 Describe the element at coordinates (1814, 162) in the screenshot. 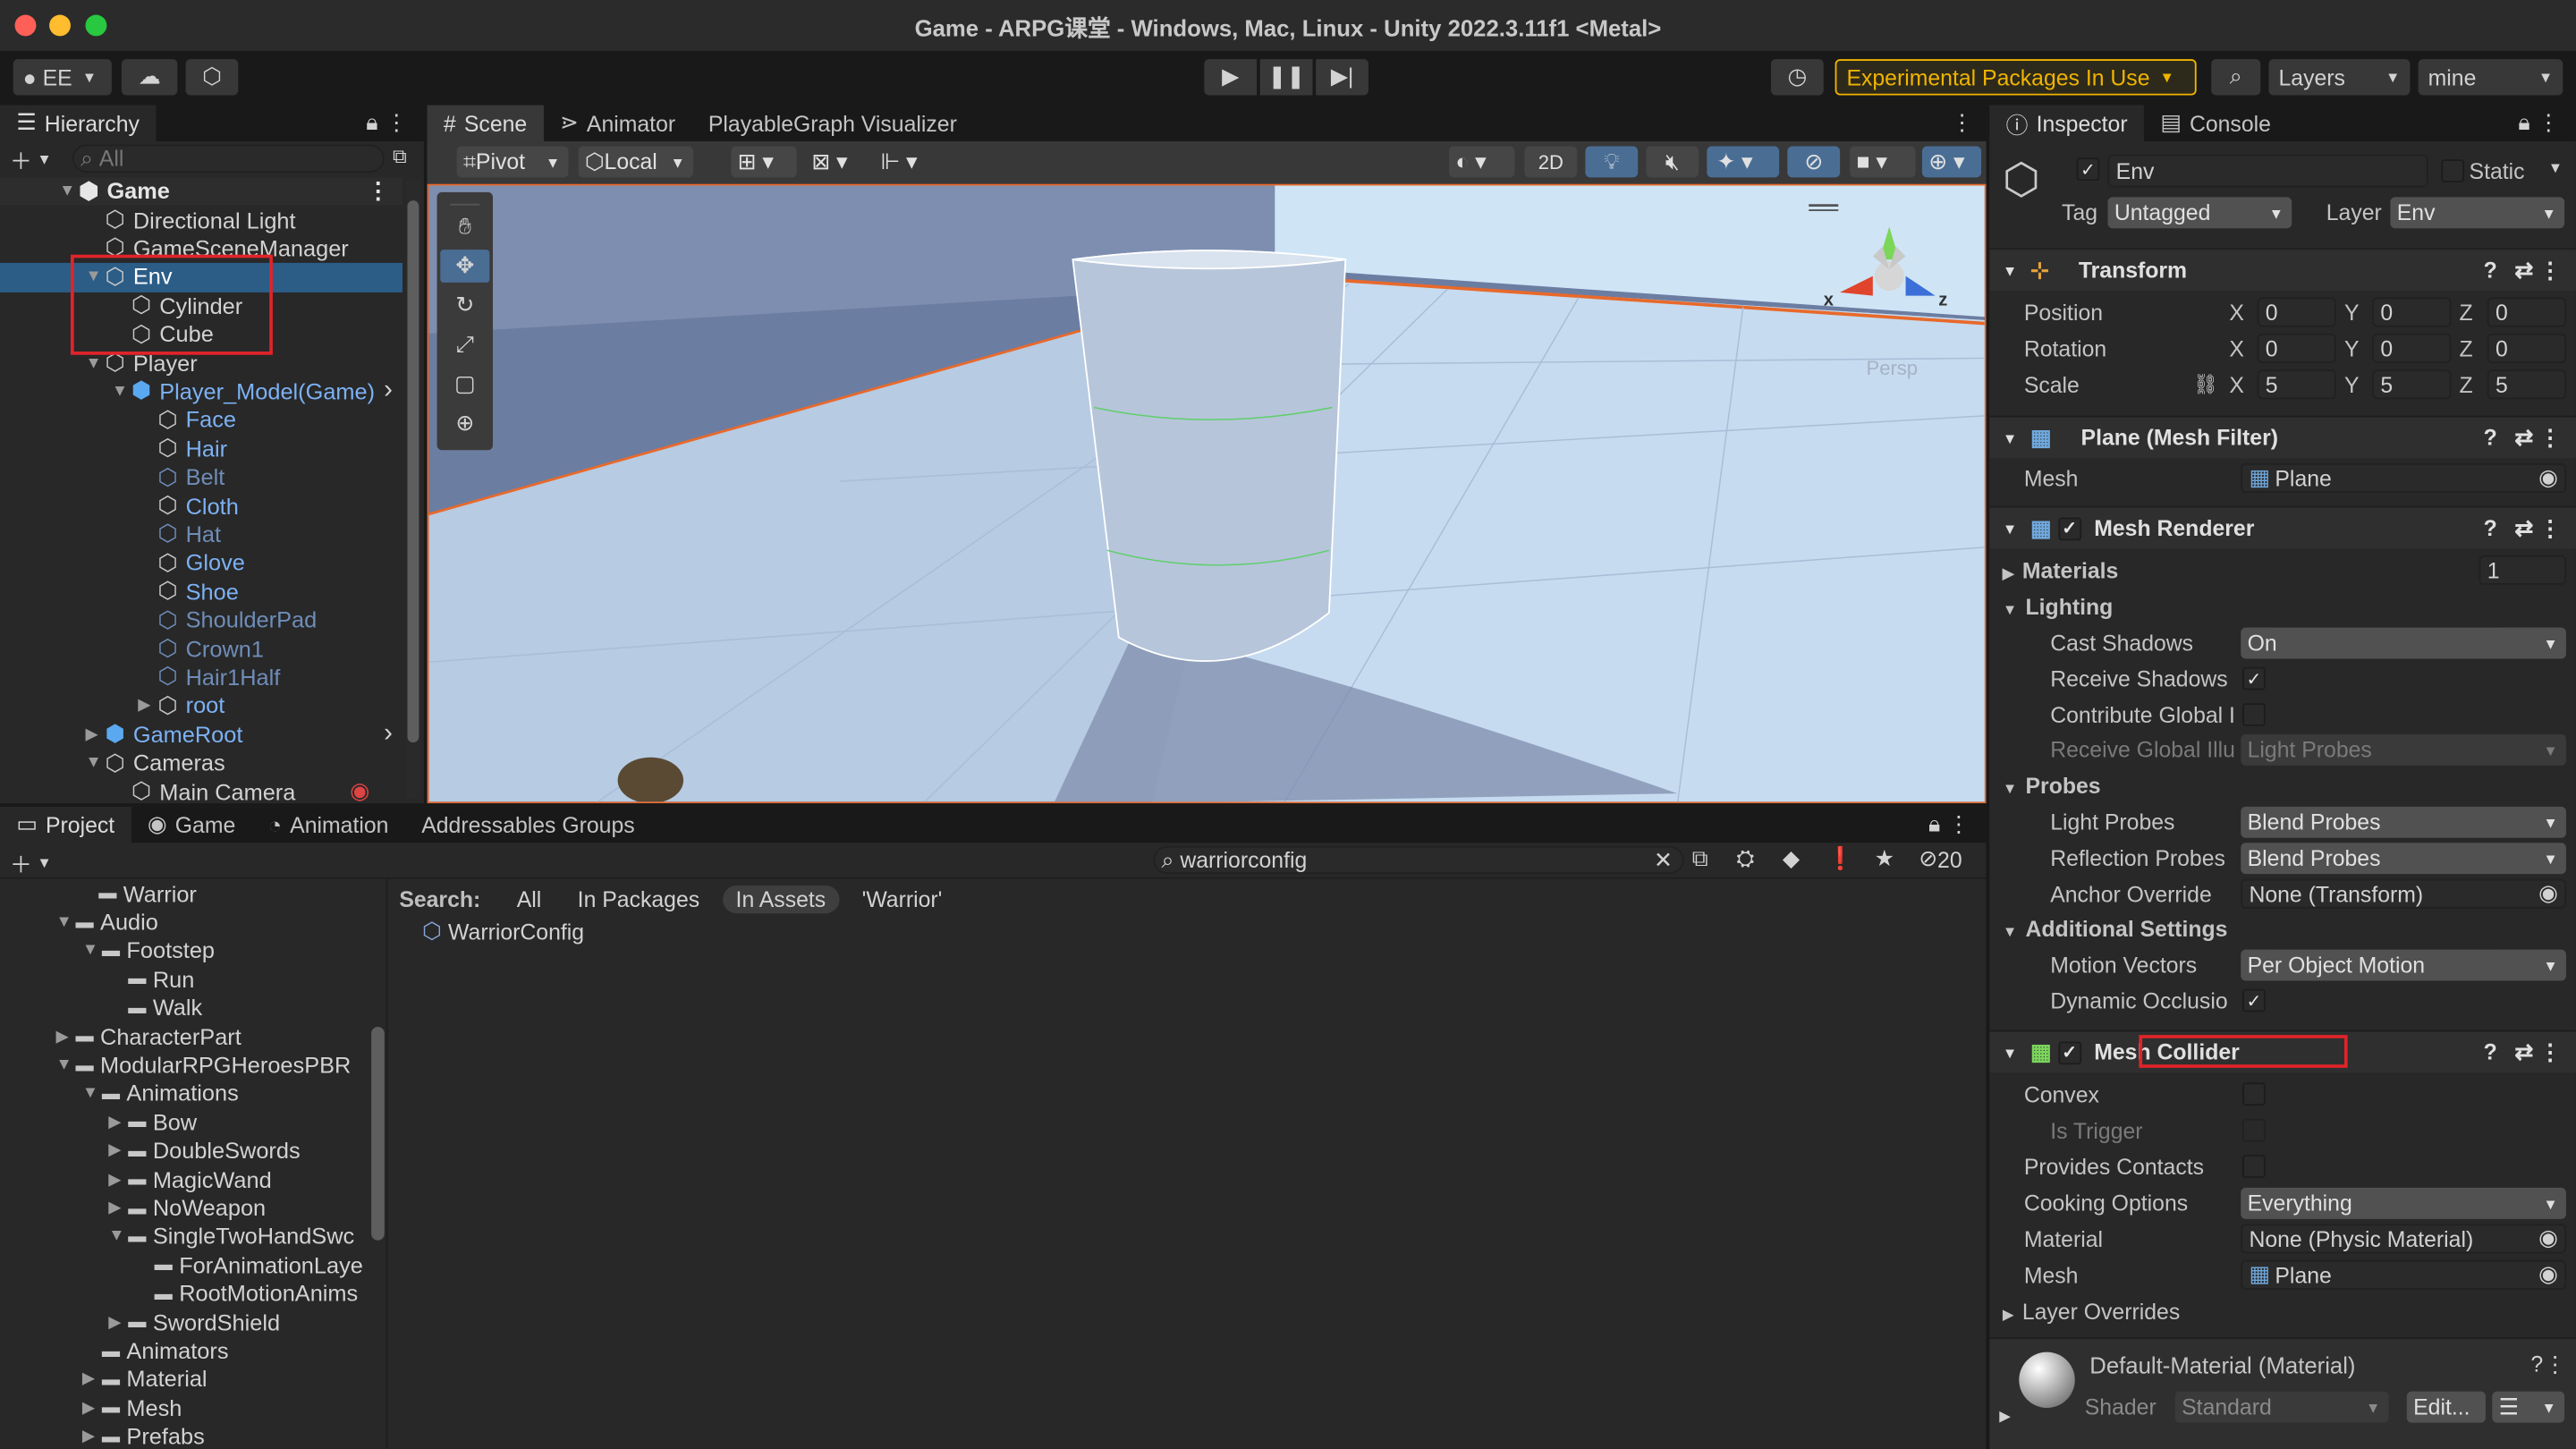

I see `hidden-objects-toggle: ⊘` at that location.